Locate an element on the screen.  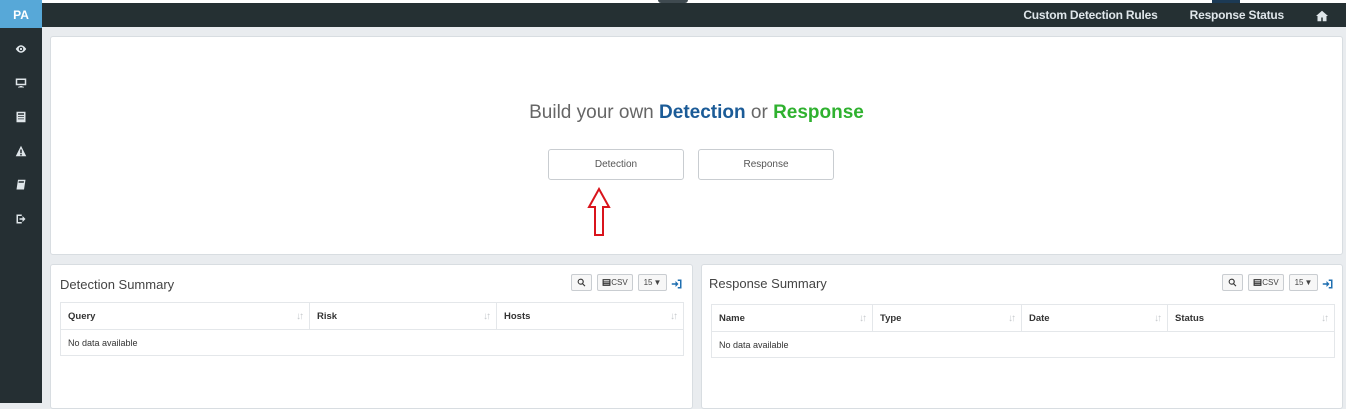
column-label: Name is located at coordinates (732, 318).